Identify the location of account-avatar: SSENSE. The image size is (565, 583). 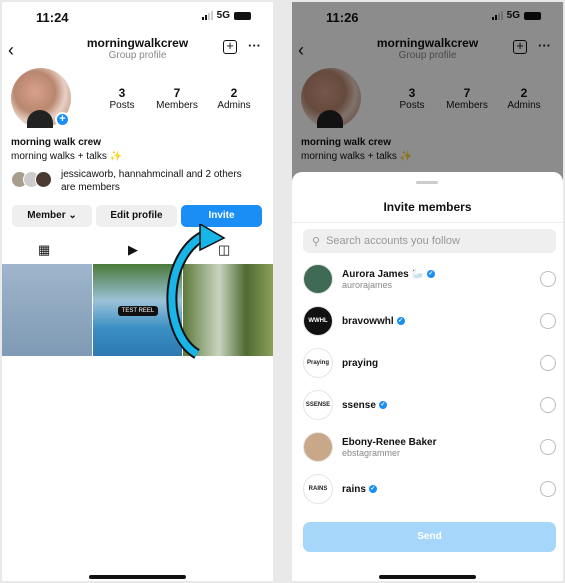
(318, 405).